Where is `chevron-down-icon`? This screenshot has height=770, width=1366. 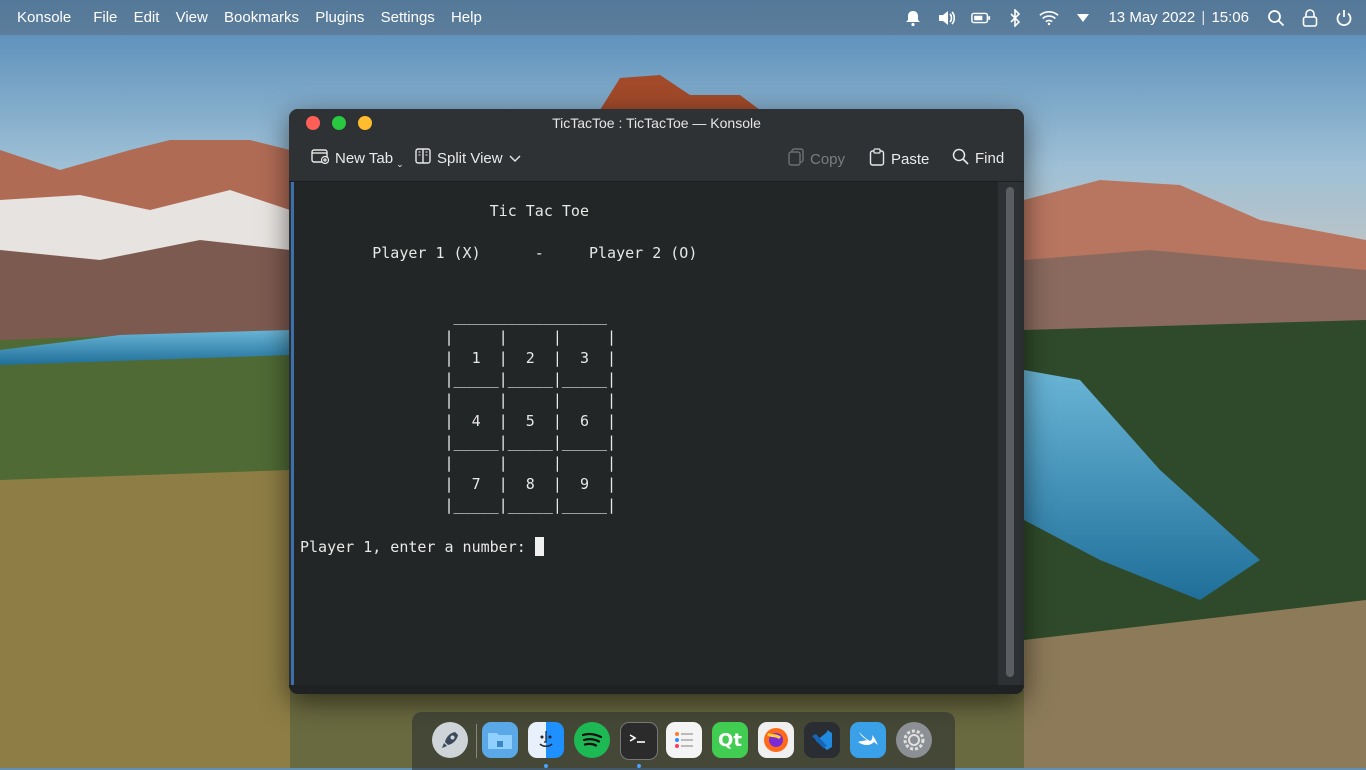 chevron-down-icon is located at coordinates (515, 158).